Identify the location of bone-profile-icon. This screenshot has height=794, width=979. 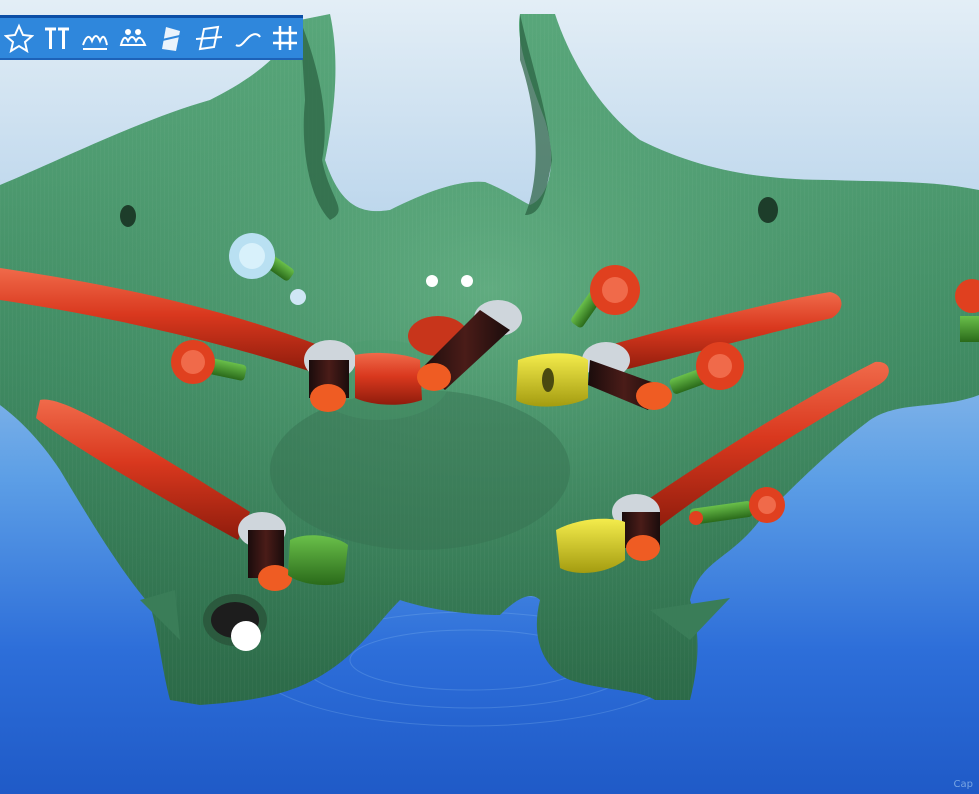
(95, 42).